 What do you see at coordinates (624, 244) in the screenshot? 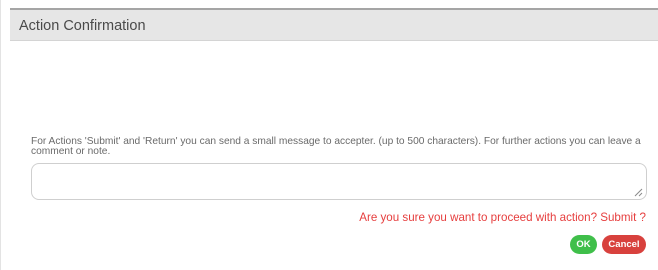
I see `cancel-button: Cancel` at bounding box center [624, 244].